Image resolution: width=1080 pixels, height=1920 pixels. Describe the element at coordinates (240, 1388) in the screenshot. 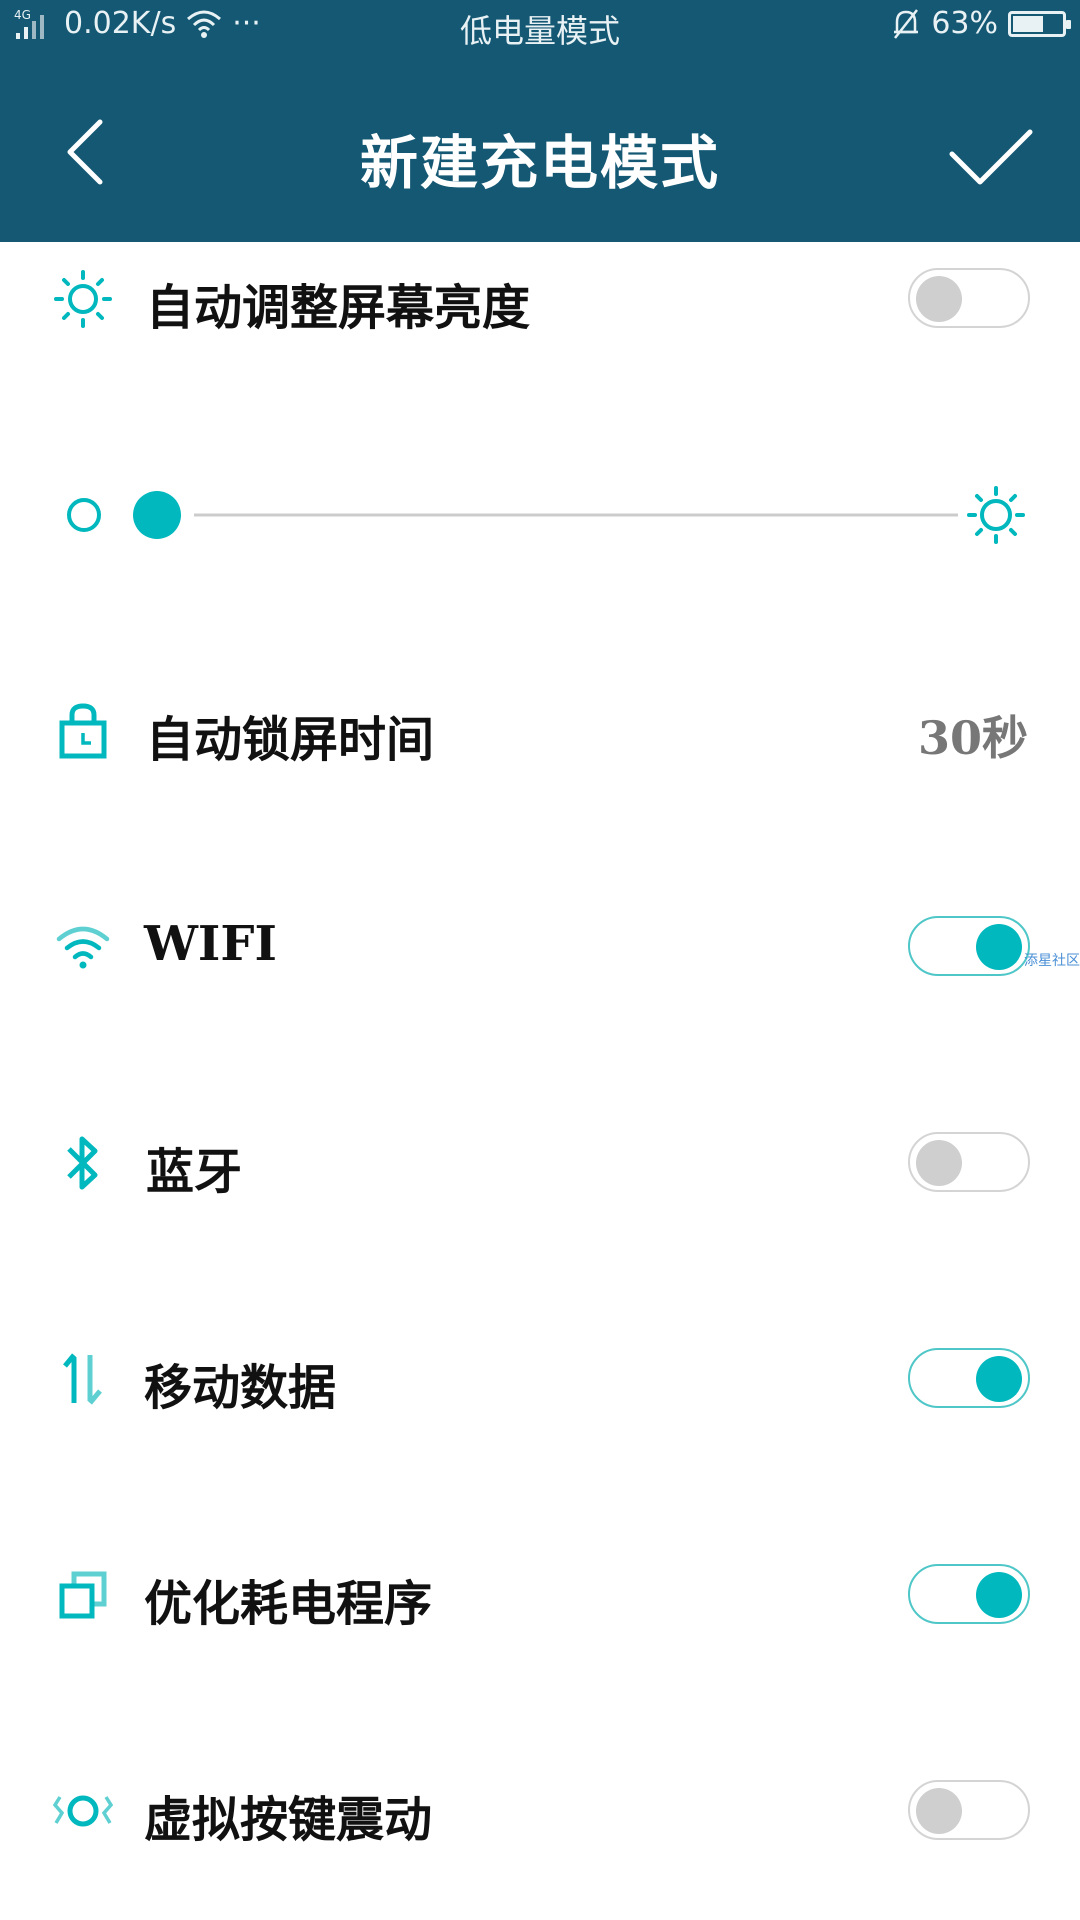

I see `mobile-data-label: 移动数据` at that location.